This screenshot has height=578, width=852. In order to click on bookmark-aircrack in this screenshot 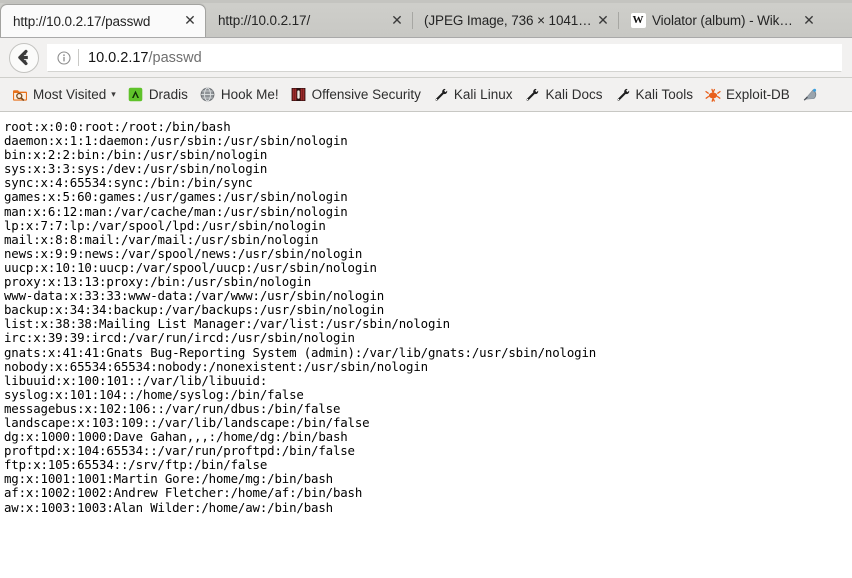, I will do `click(812, 95)`.